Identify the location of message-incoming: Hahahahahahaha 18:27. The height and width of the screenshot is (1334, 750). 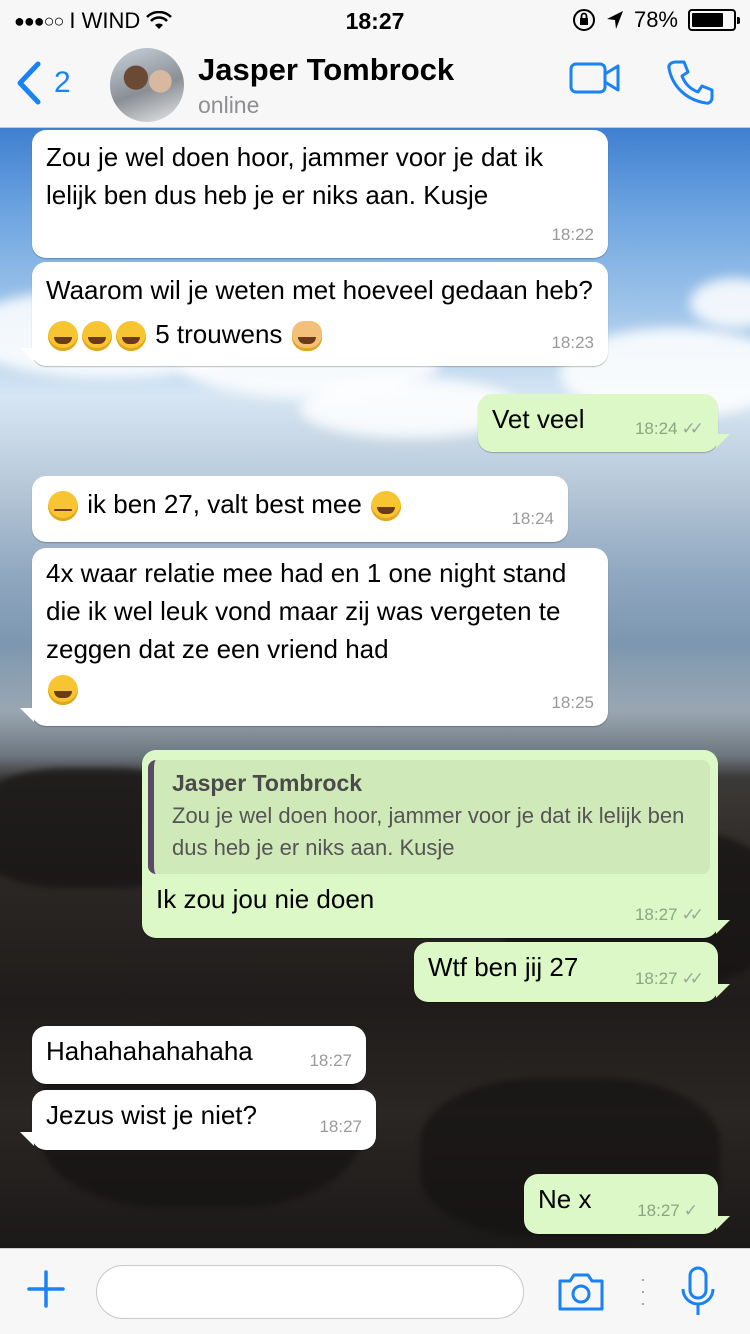
(199, 1055).